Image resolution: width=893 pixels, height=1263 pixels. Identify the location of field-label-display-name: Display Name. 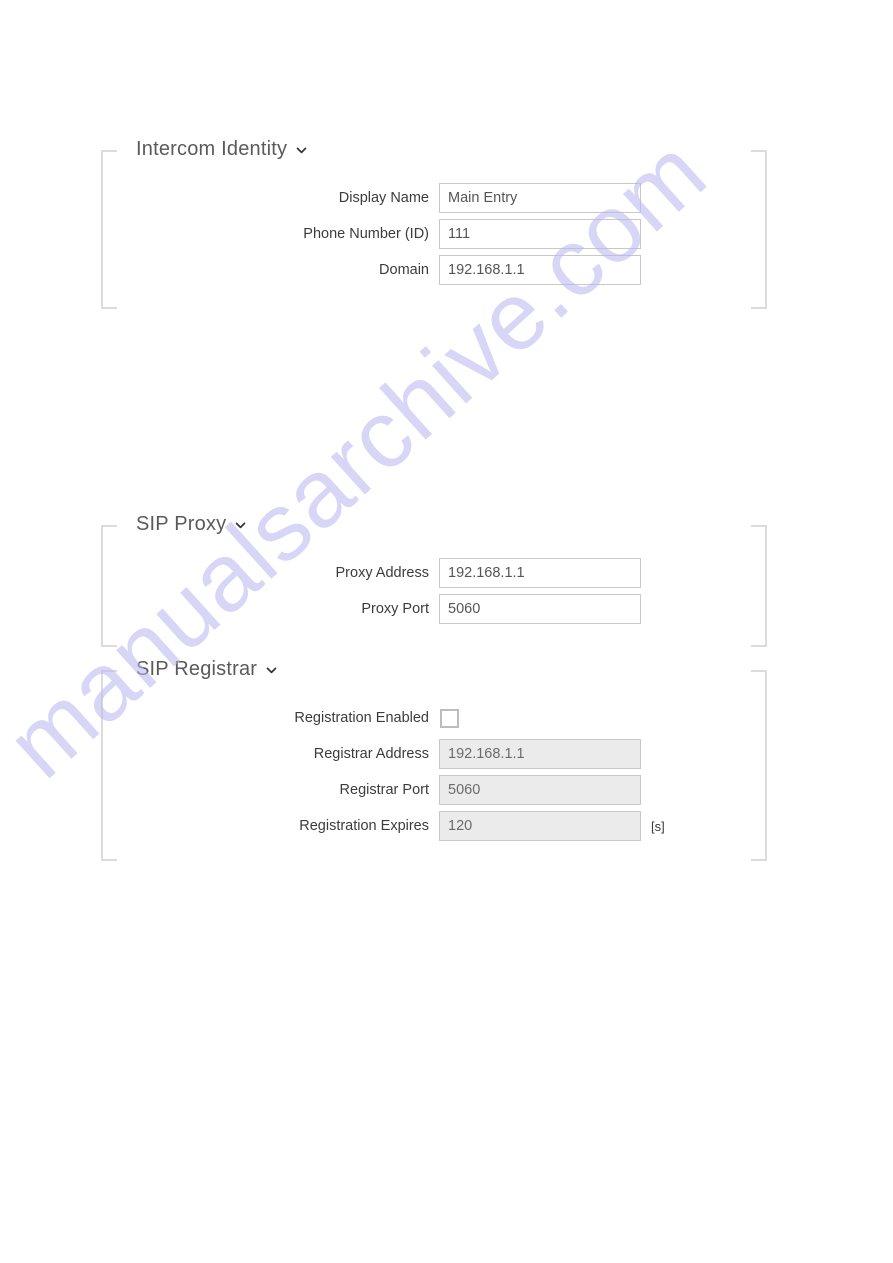
(383, 197).